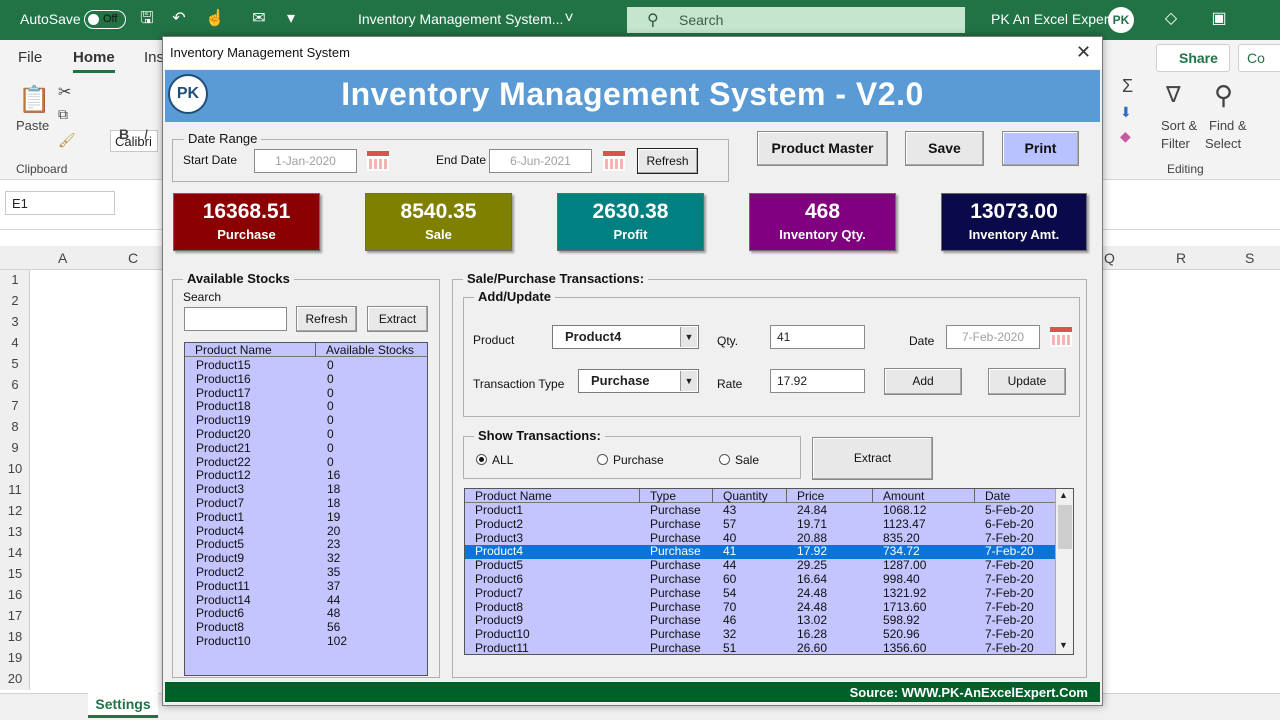  What do you see at coordinates (760, 579) in the screenshot?
I see `table-row: Product6 Purchase 60 16.64 998.40 7-Feb-20` at bounding box center [760, 579].